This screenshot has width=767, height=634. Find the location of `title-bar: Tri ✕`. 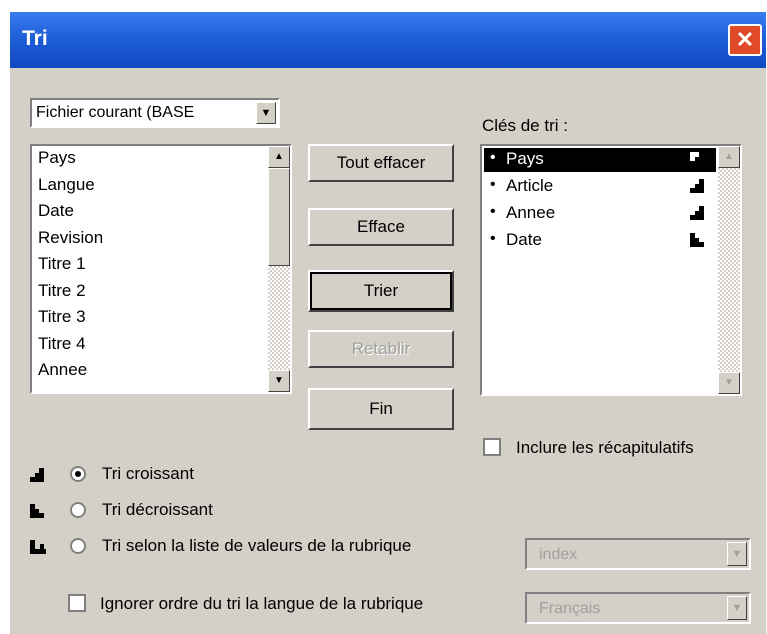

title-bar: Tri ✕ is located at coordinates (388, 40).